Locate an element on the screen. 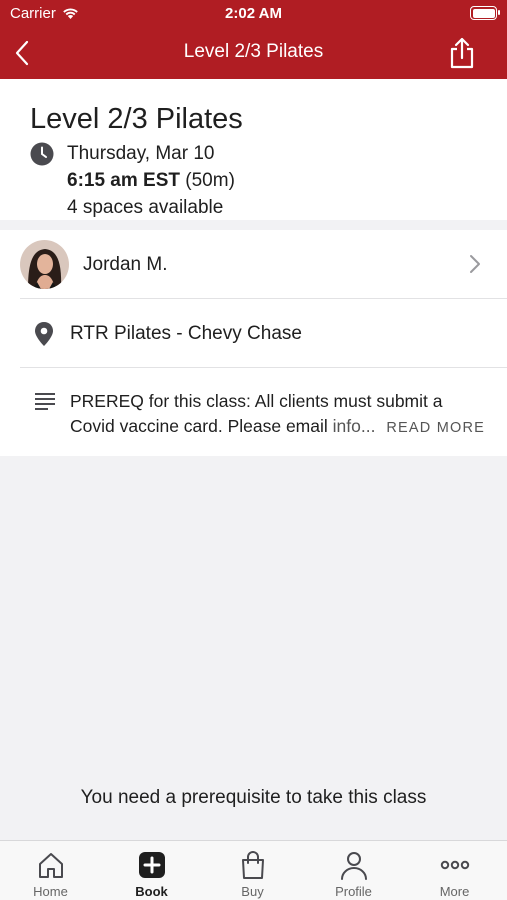  more-dots-icon is located at coordinates (455, 865).